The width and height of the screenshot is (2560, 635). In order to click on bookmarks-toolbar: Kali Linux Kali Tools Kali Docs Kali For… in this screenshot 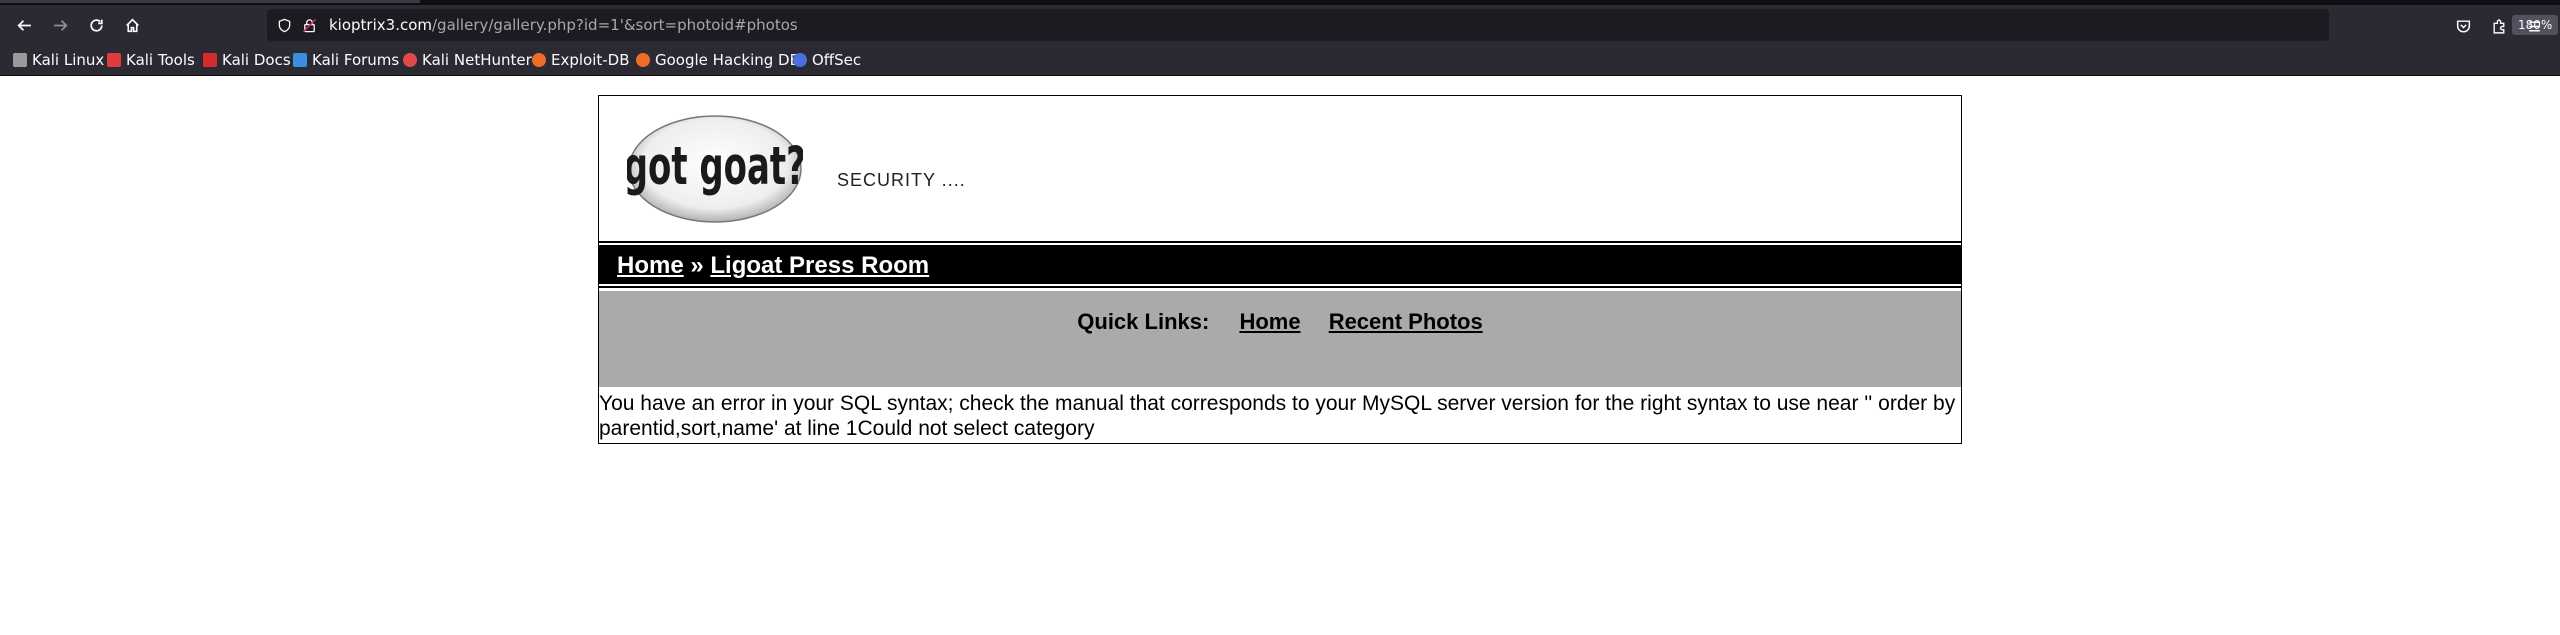, I will do `click(1280, 60)`.